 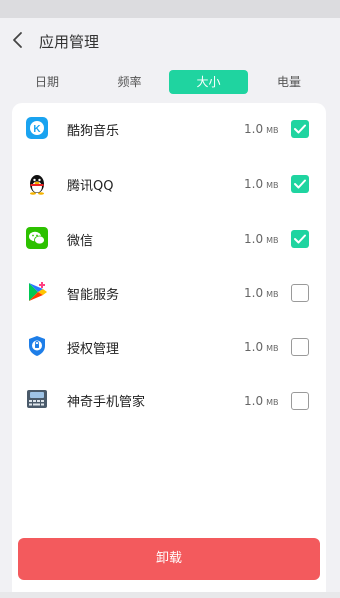 I want to click on kugou-icon: K, so click(x=37, y=128).